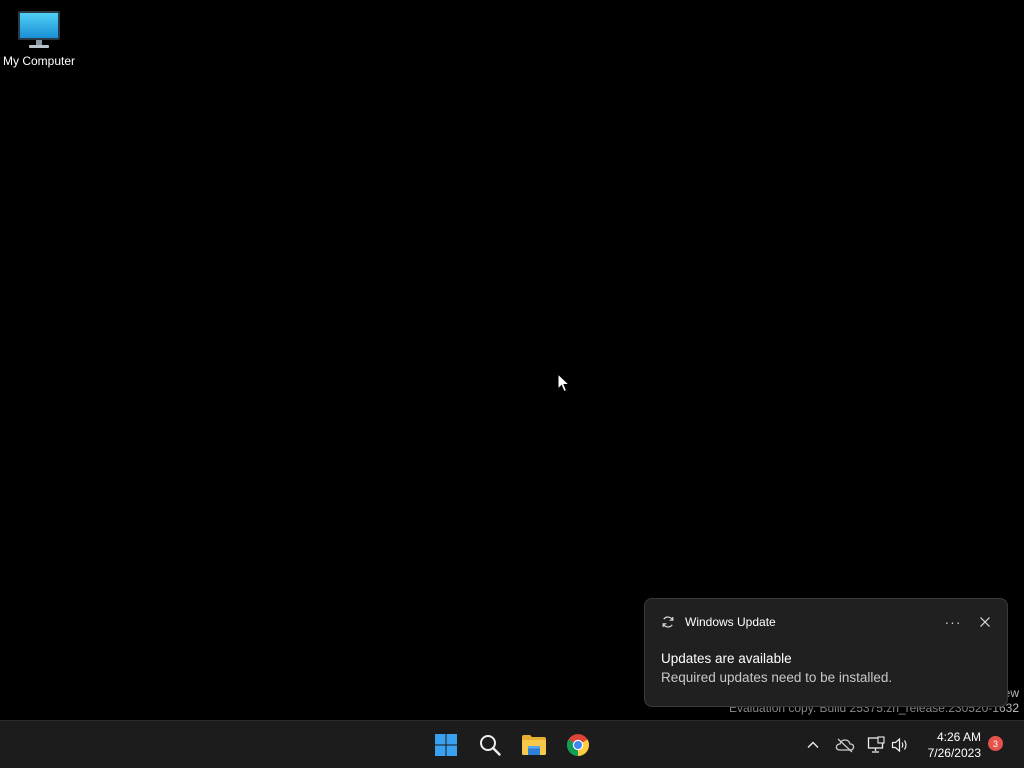 Image resolution: width=1024 pixels, height=768 pixels. Describe the element at coordinates (828, 622) in the screenshot. I see `toast-header: Windows Update ···` at that location.